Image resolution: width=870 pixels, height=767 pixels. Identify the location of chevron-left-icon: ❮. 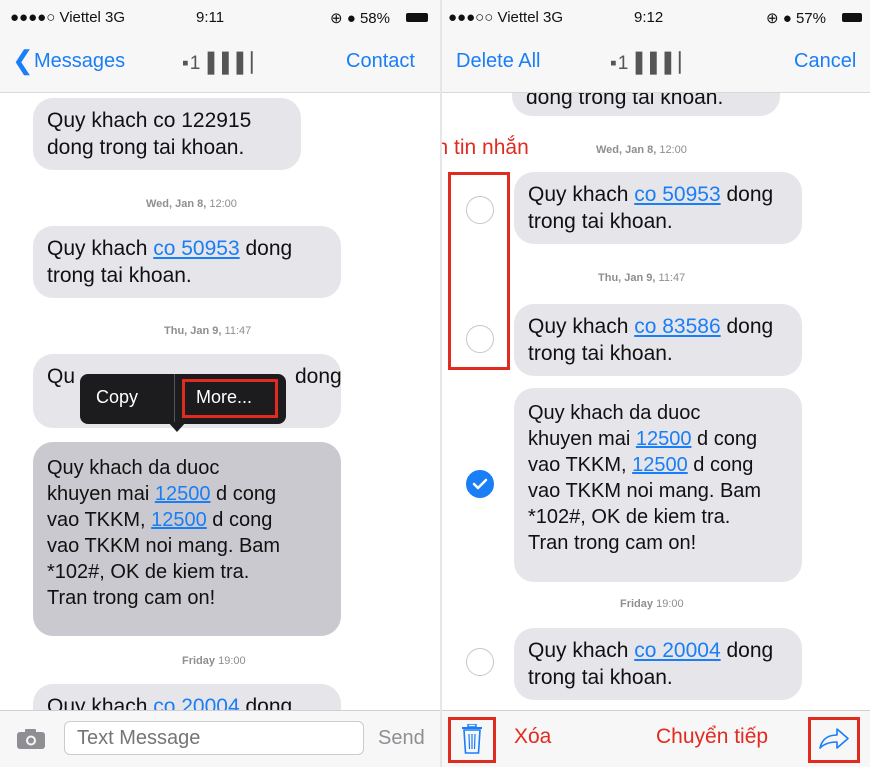
(23, 60).